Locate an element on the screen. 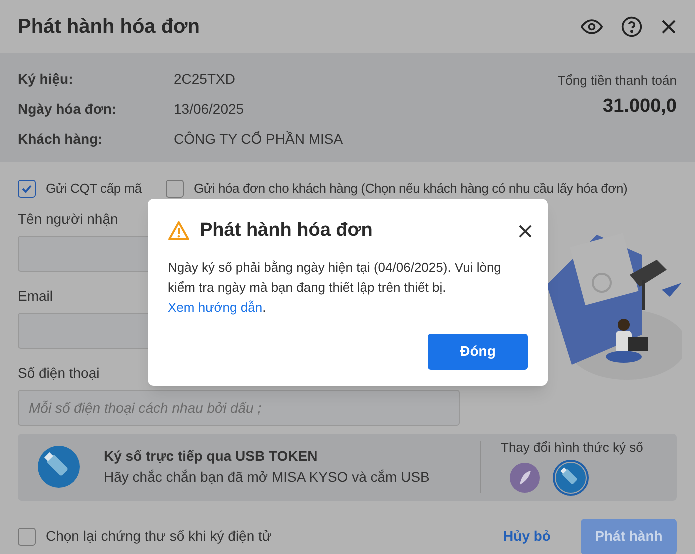 The image size is (695, 554). field-label: Email is located at coordinates (36, 296).